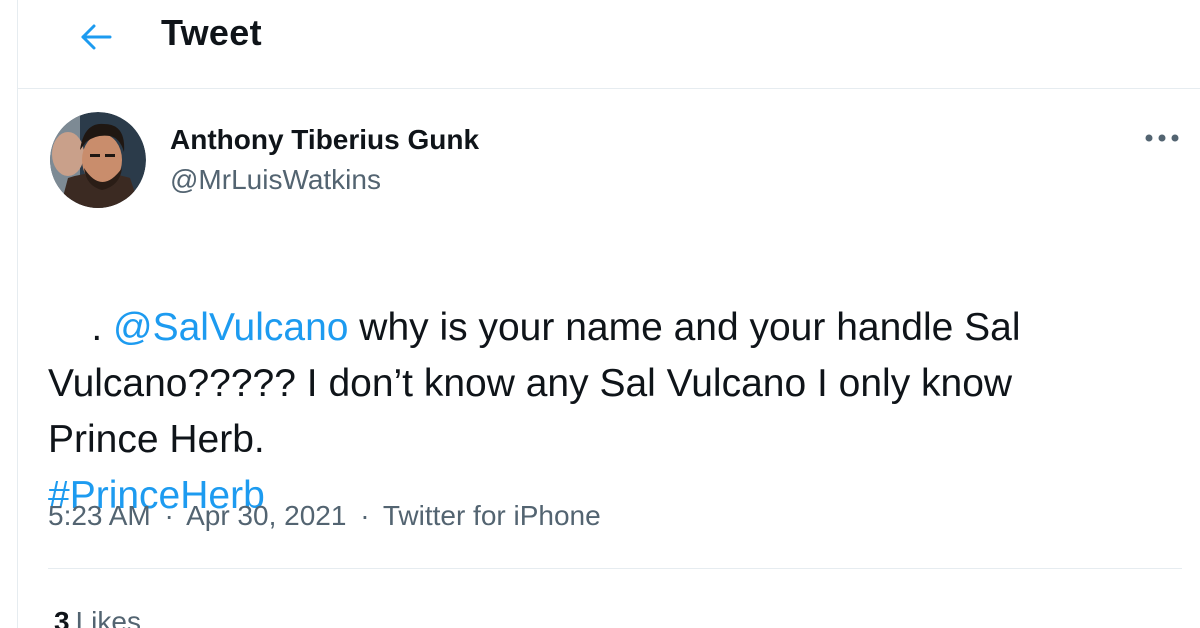 The height and width of the screenshot is (628, 1200). I want to click on likes-stat: 3 Likes, so click(97, 617).